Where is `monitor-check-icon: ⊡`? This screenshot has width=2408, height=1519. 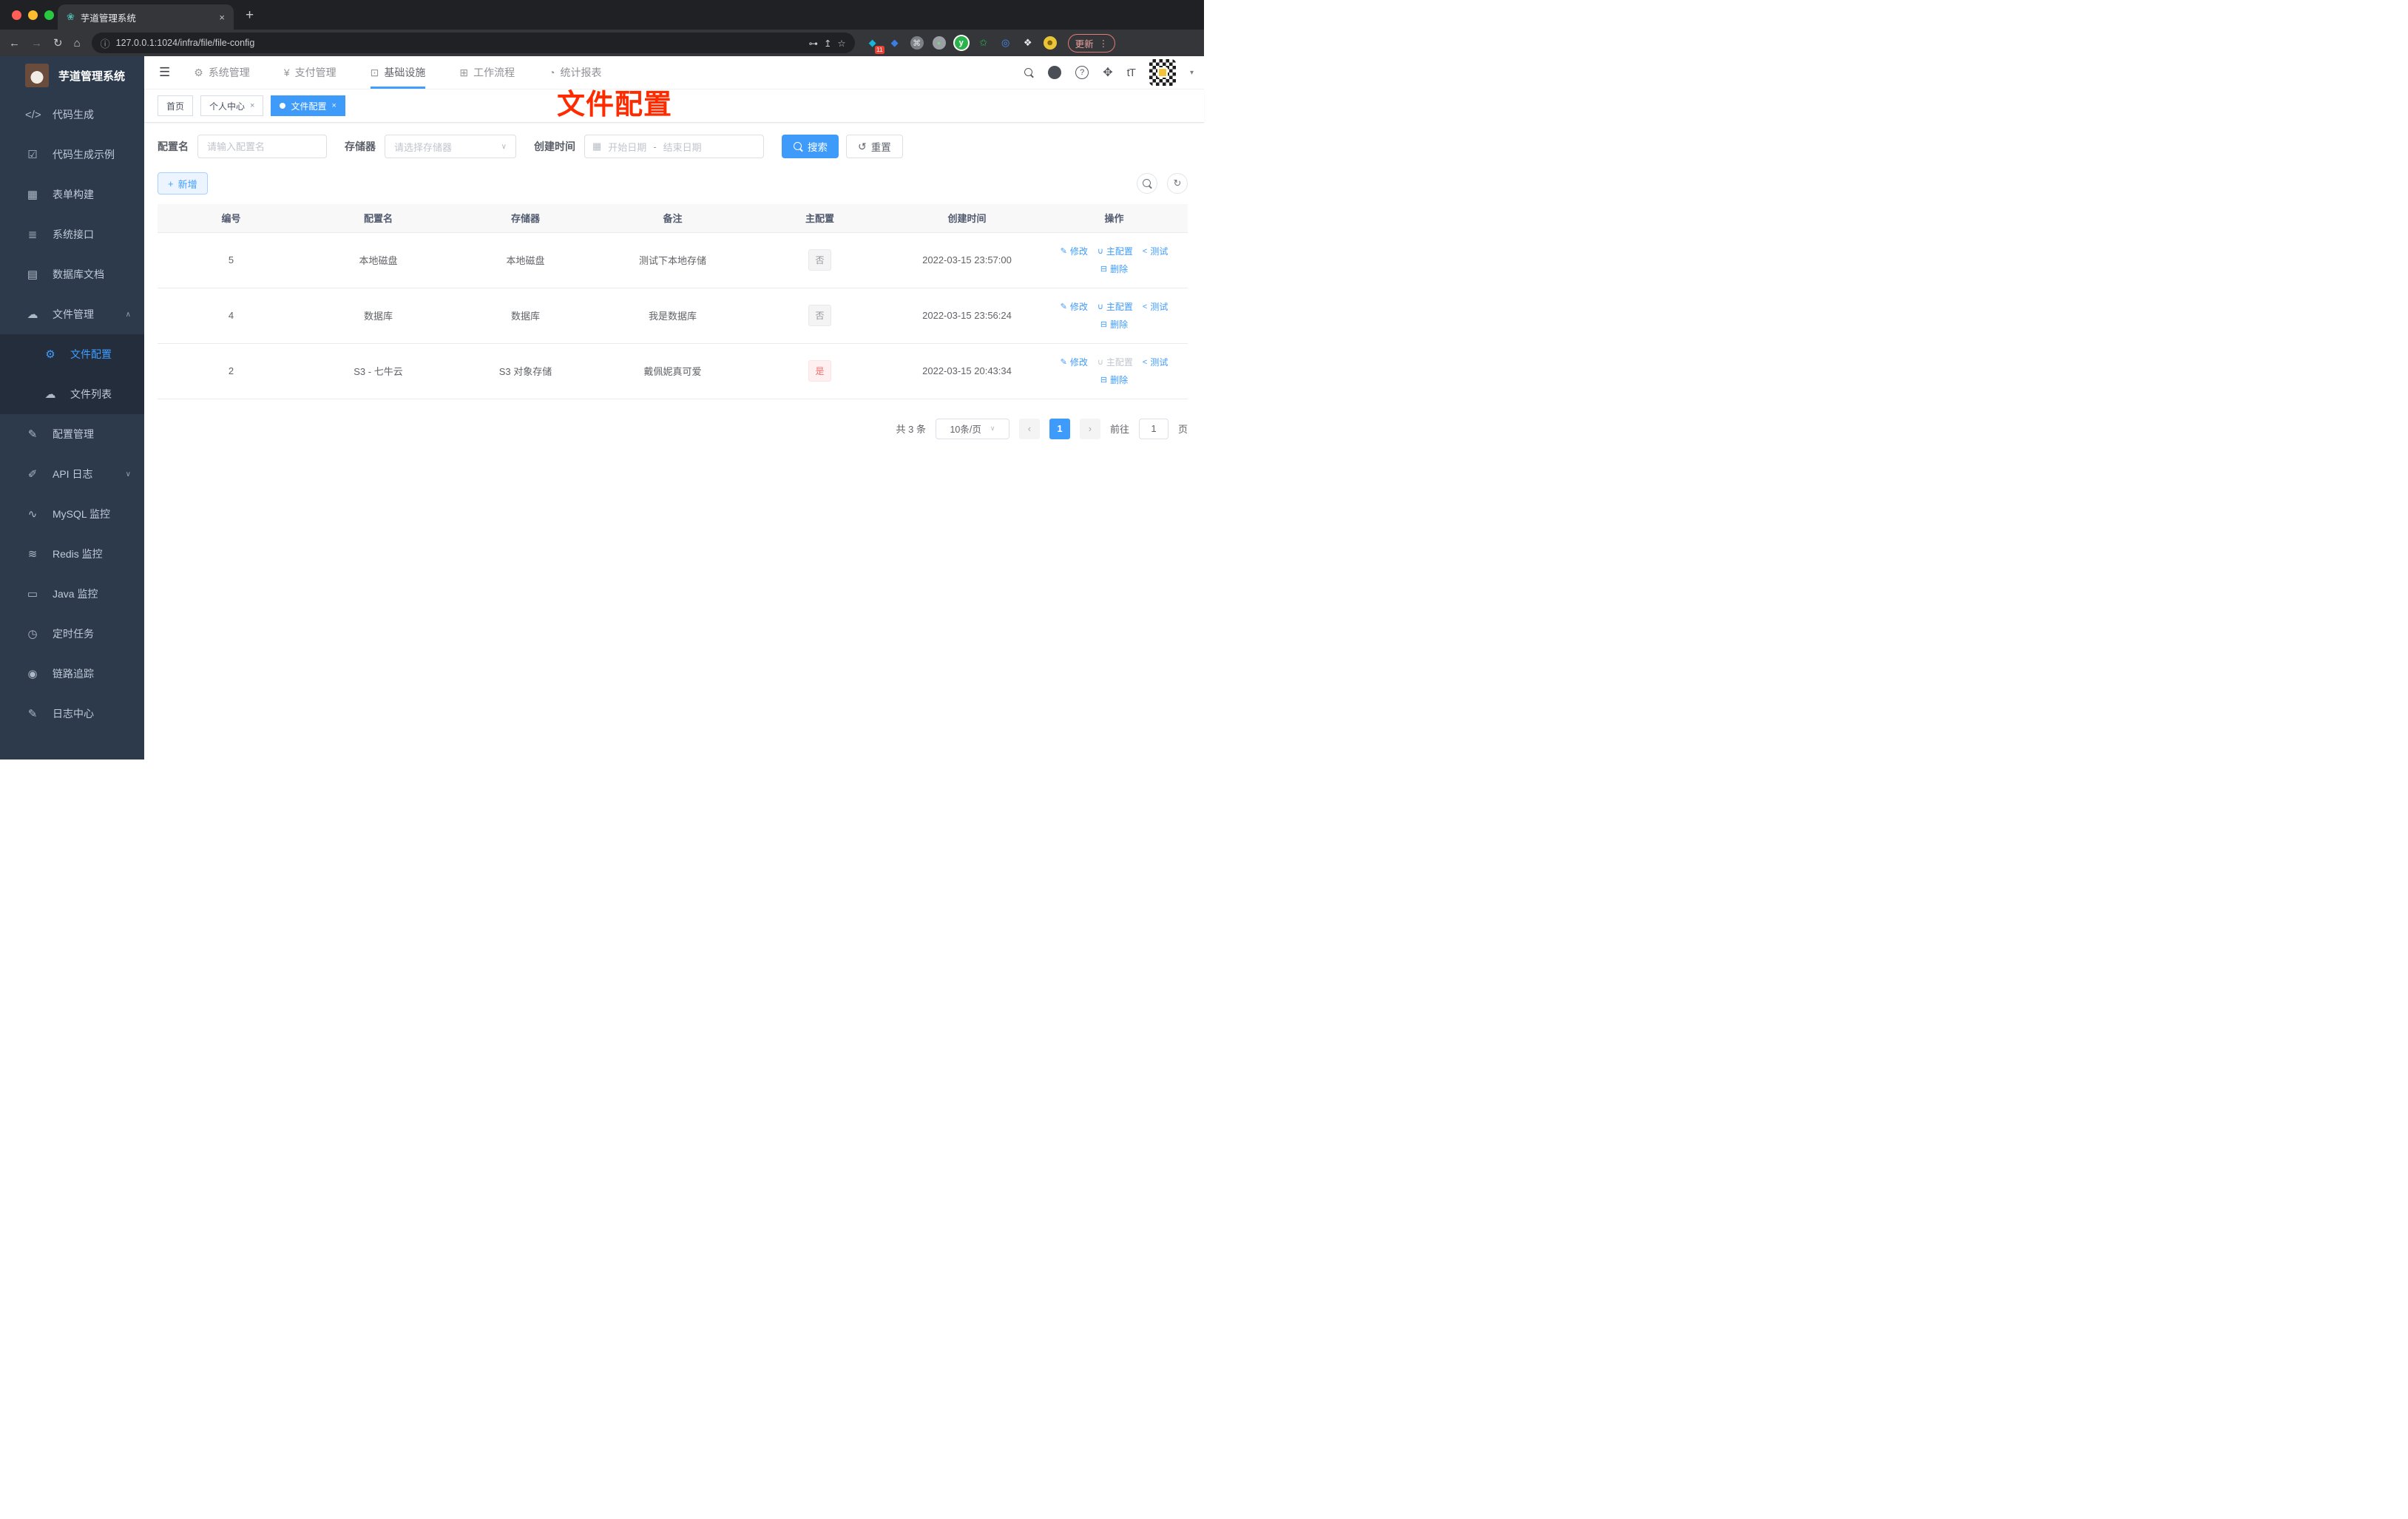 monitor-check-icon: ⊡ is located at coordinates (374, 72).